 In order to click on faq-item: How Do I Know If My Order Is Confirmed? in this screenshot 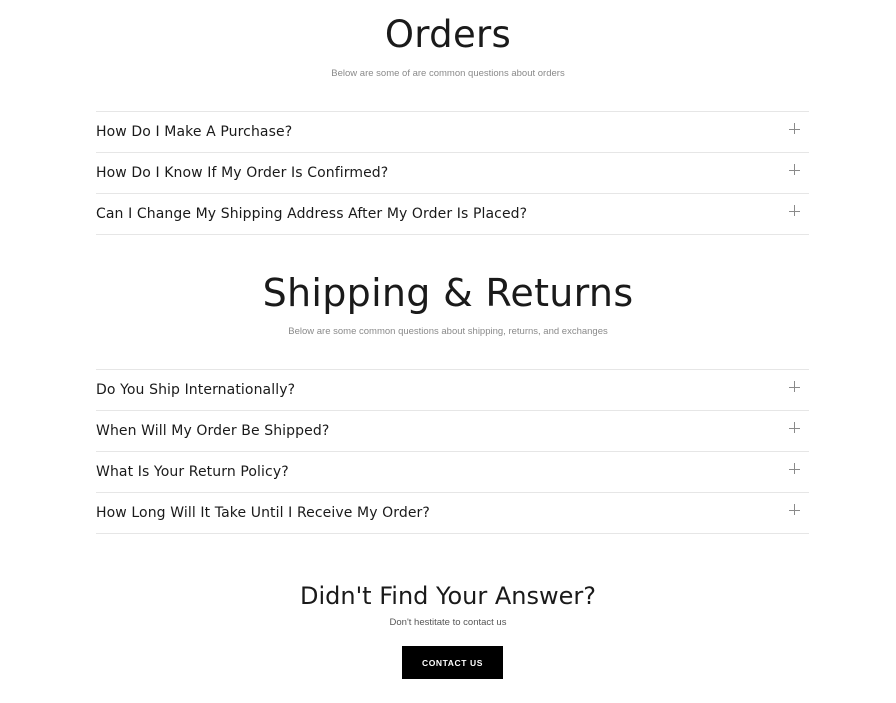, I will do `click(452, 173)`.